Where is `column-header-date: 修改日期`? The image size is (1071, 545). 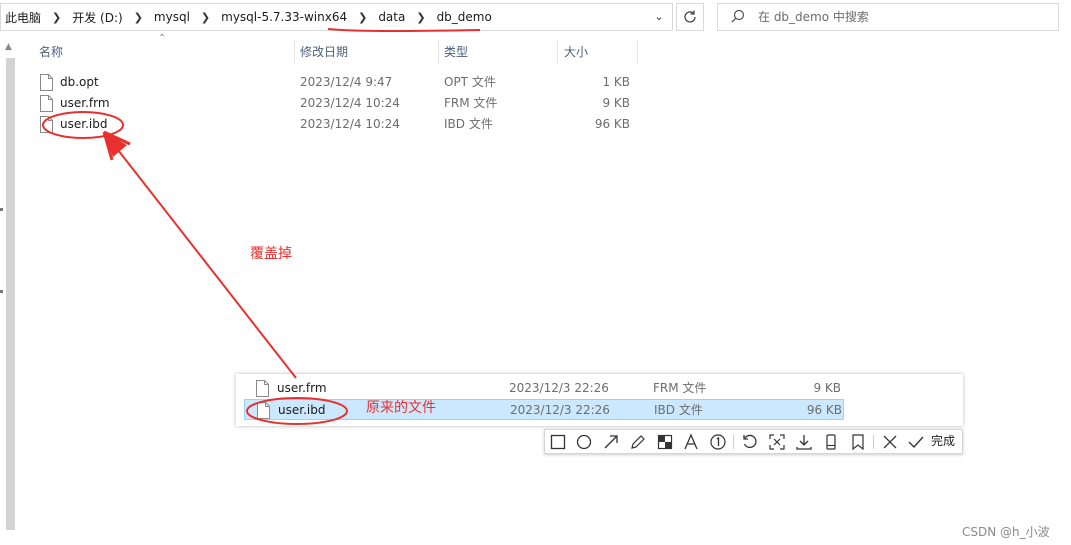 column-header-date: 修改日期 is located at coordinates (324, 52).